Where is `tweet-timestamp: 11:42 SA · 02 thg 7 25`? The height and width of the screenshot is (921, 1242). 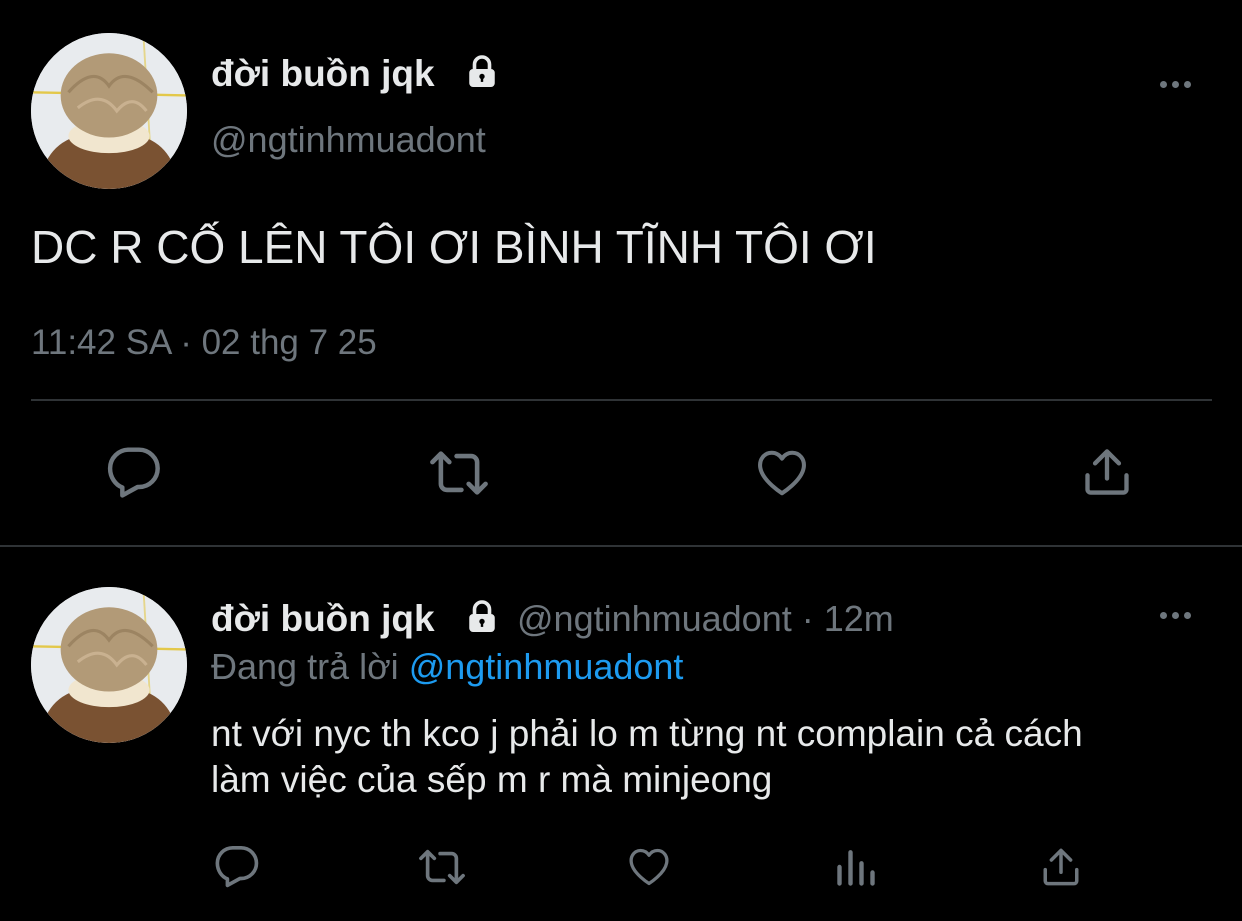
tweet-timestamp: 11:42 SA · 02 thg 7 25 is located at coordinates (204, 343).